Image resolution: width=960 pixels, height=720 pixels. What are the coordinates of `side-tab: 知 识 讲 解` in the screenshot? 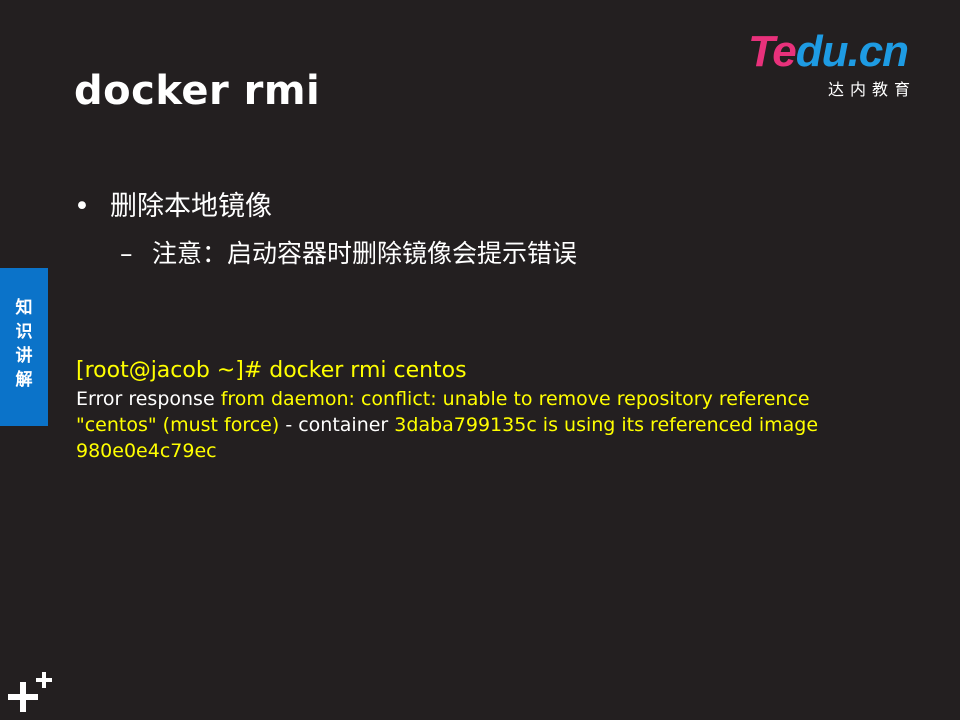 It's located at (24, 347).